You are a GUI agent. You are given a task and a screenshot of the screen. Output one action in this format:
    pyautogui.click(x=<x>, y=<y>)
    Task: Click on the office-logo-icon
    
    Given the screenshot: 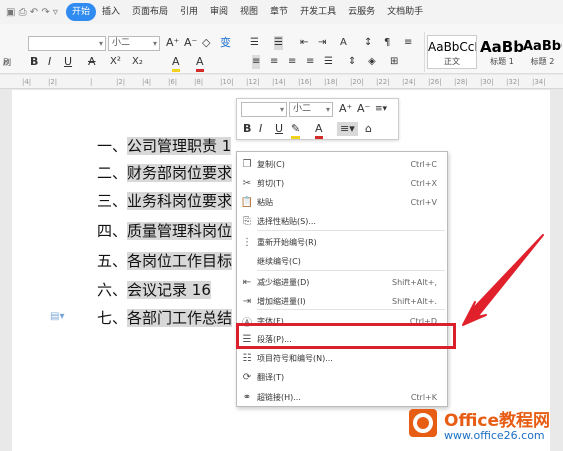 What is the action you would take?
    pyautogui.click(x=423, y=423)
    